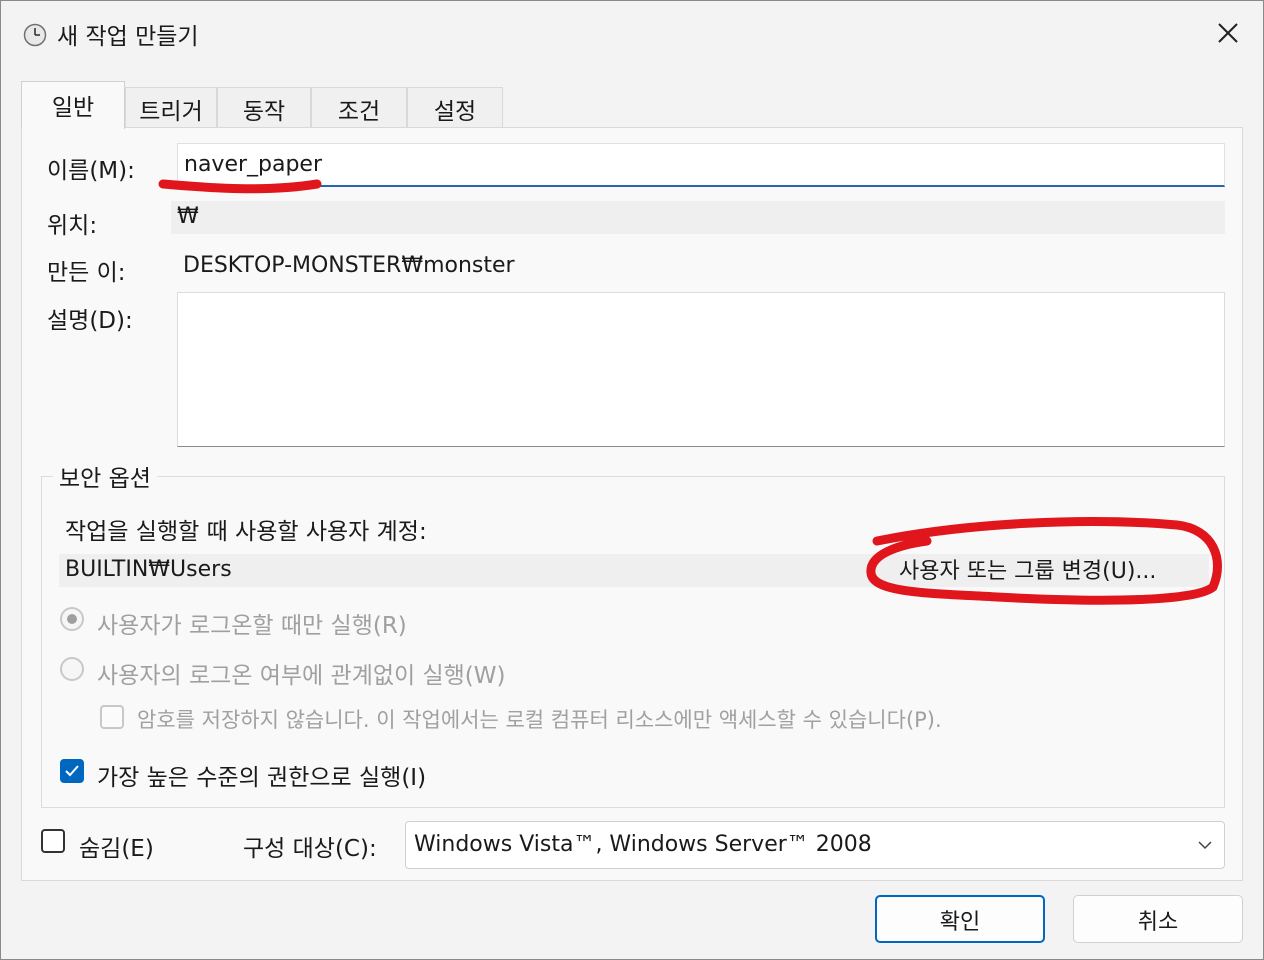  Describe the element at coordinates (246, 532) in the screenshot. I see `account-prompt: 작업을 실행할 때 사용할 사용자 계정:` at that location.